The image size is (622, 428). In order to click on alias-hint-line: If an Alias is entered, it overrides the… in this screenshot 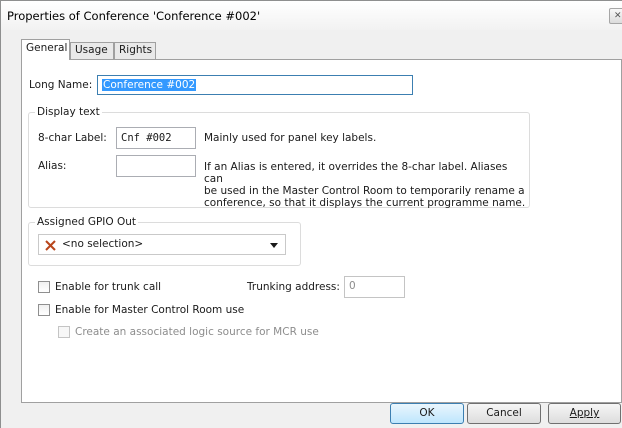, I will do `click(356, 173)`.